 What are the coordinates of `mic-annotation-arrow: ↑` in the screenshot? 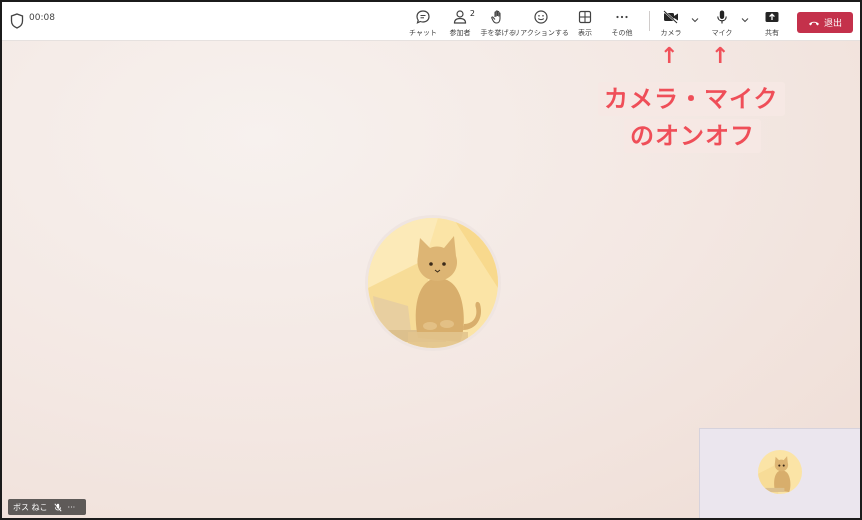 It's located at (720, 56).